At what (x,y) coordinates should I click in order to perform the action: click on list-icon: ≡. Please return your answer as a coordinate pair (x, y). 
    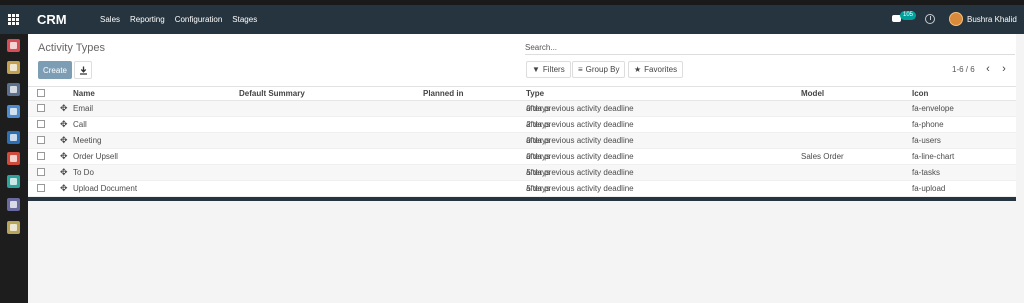
    Looking at the image, I should click on (580, 69).